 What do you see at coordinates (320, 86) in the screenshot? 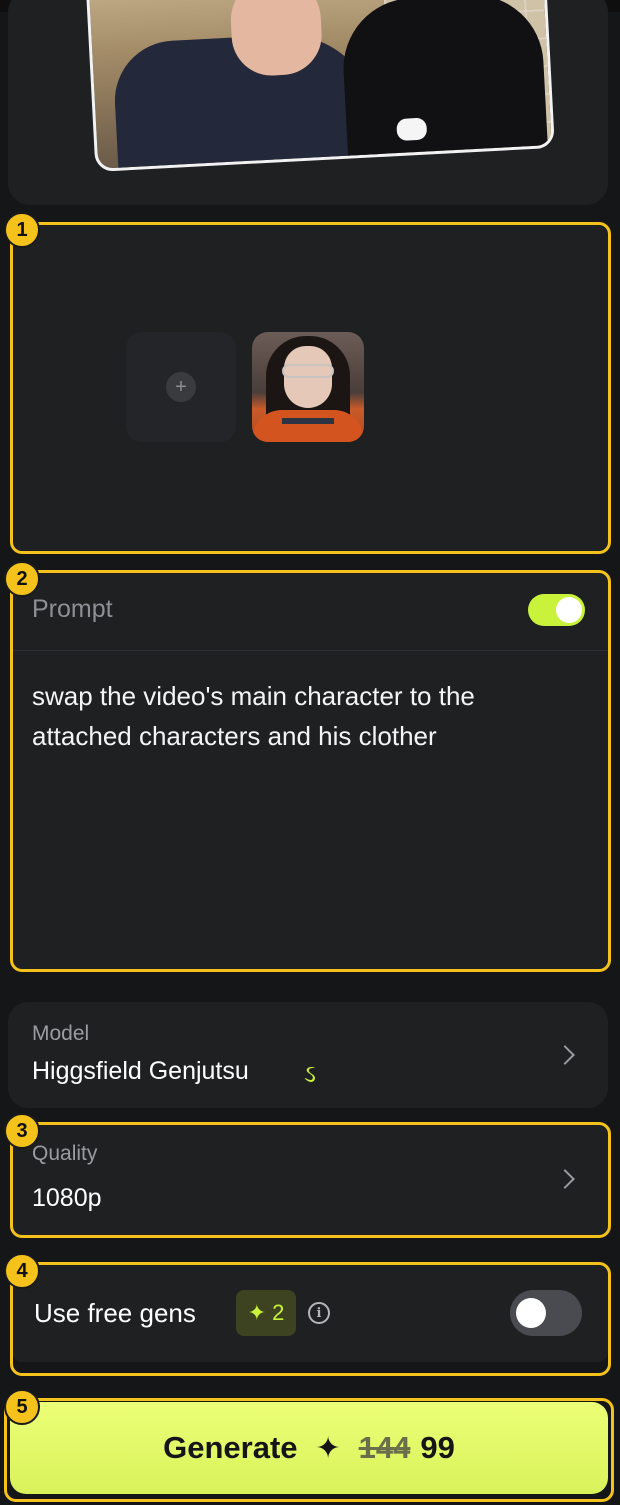
I see `video-thumbnail` at bounding box center [320, 86].